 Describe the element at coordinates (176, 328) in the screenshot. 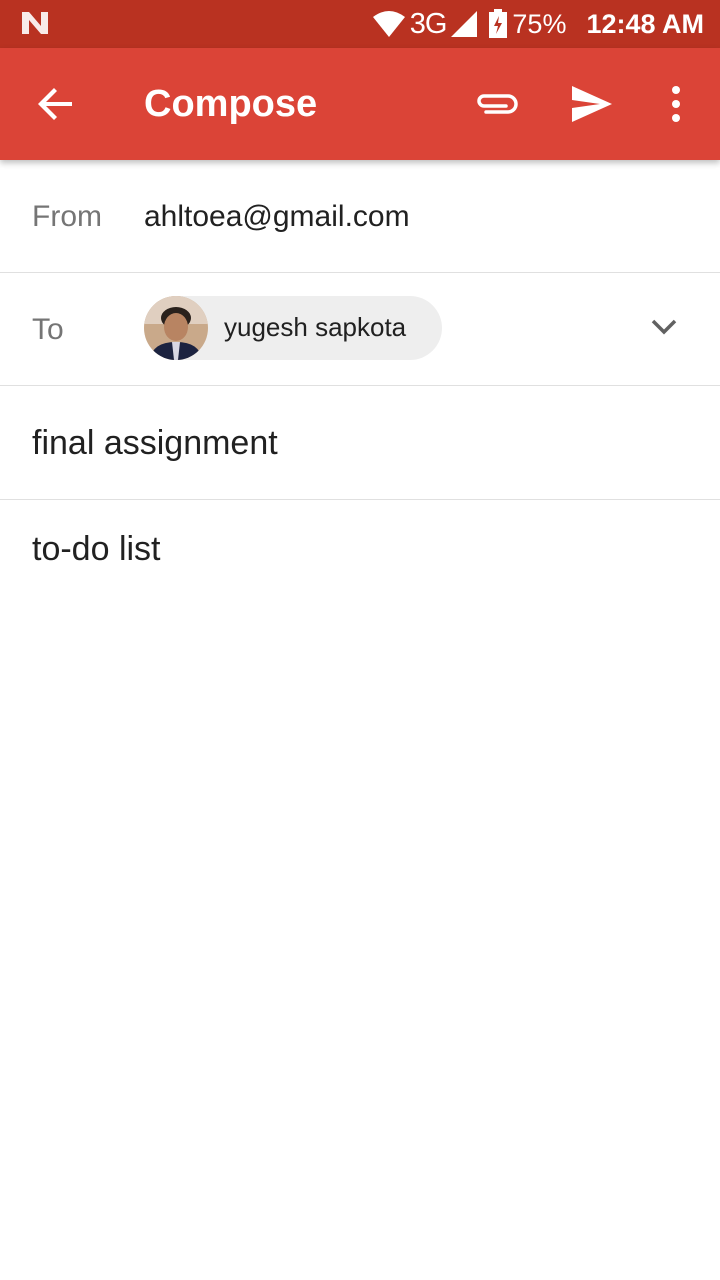

I see `avatar` at that location.